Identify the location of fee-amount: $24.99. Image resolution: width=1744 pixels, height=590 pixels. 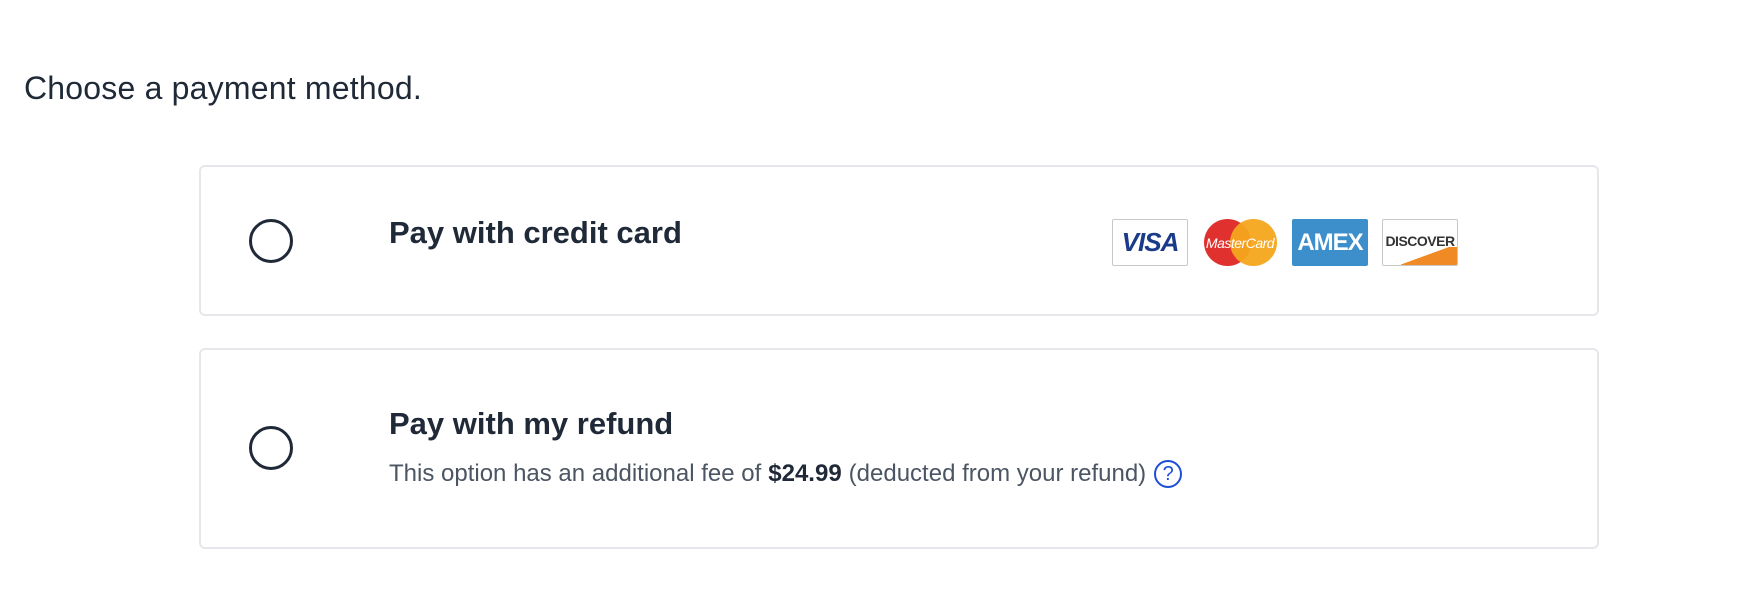
(805, 473).